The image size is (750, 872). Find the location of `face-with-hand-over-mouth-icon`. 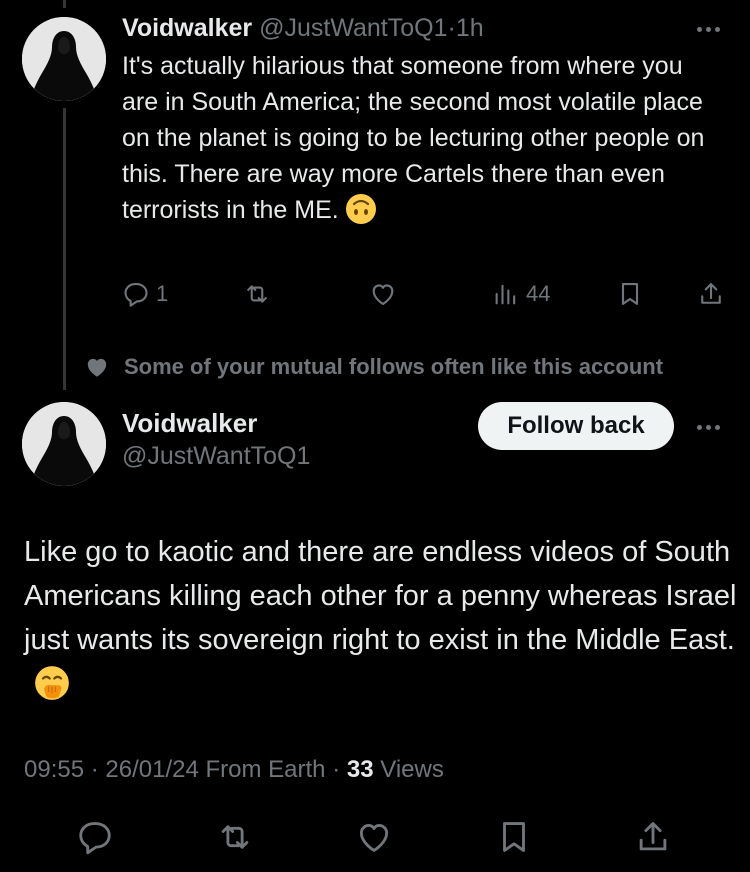

face-with-hand-over-mouth-icon is located at coordinates (52, 683).